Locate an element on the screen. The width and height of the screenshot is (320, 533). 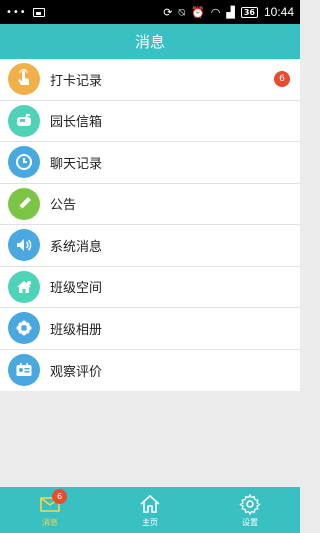
menu-item-label: 聊天记录 is located at coordinates (76, 164).